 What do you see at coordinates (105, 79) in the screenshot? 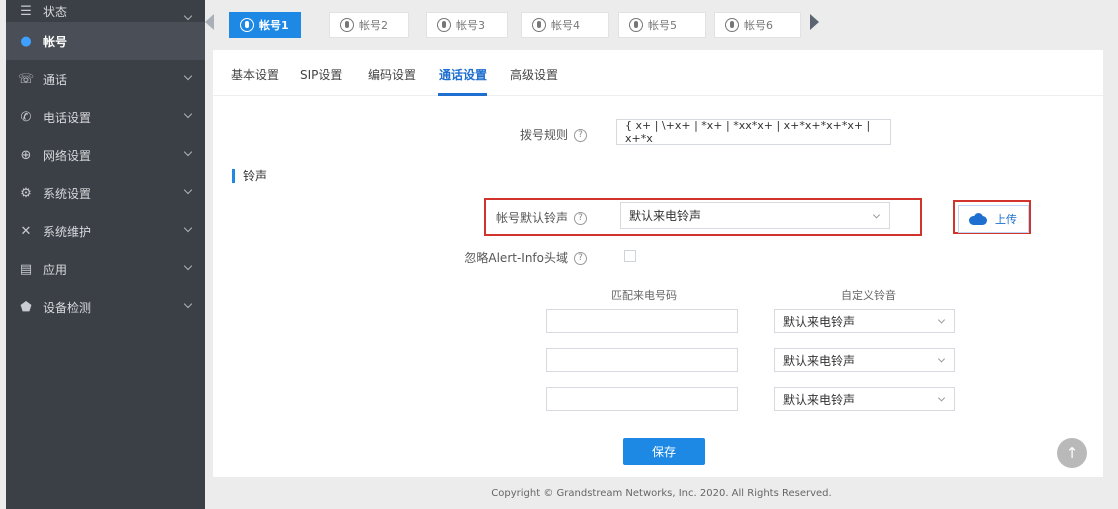
I see `sidebar-item-call: ☏ 通话` at bounding box center [105, 79].